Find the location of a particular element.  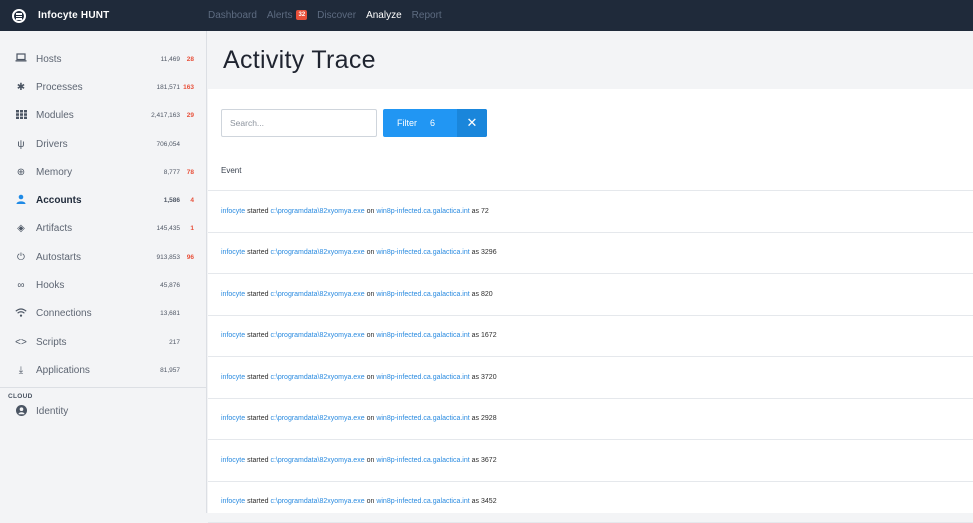

sidebar-item-processes: ✱ Processes 181,571 163 is located at coordinates (103, 87).